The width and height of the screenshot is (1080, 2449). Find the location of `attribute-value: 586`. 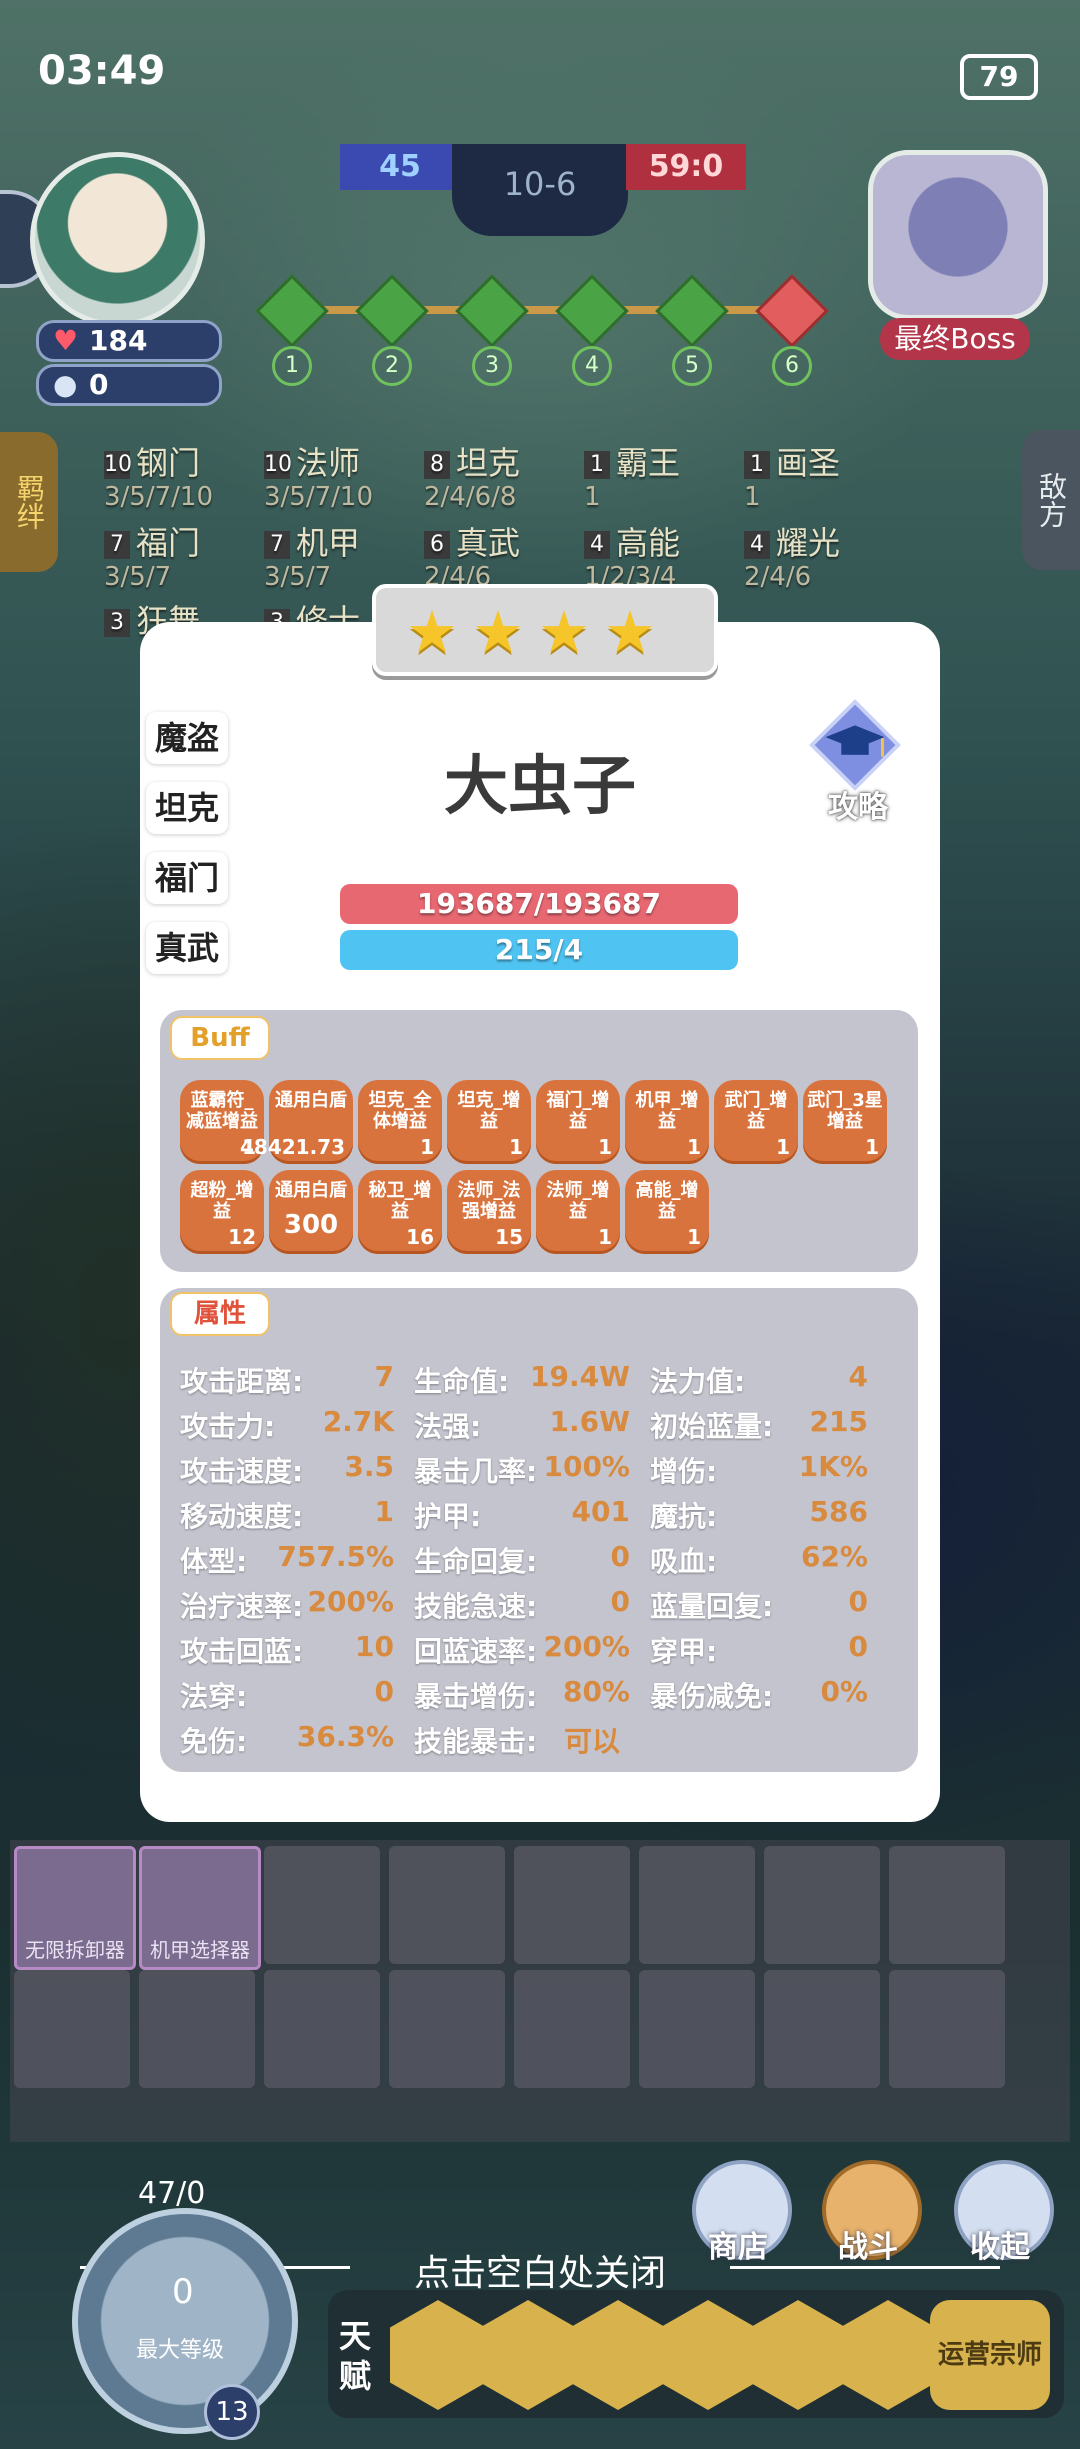

attribute-value: 586 is located at coordinates (838, 1511).